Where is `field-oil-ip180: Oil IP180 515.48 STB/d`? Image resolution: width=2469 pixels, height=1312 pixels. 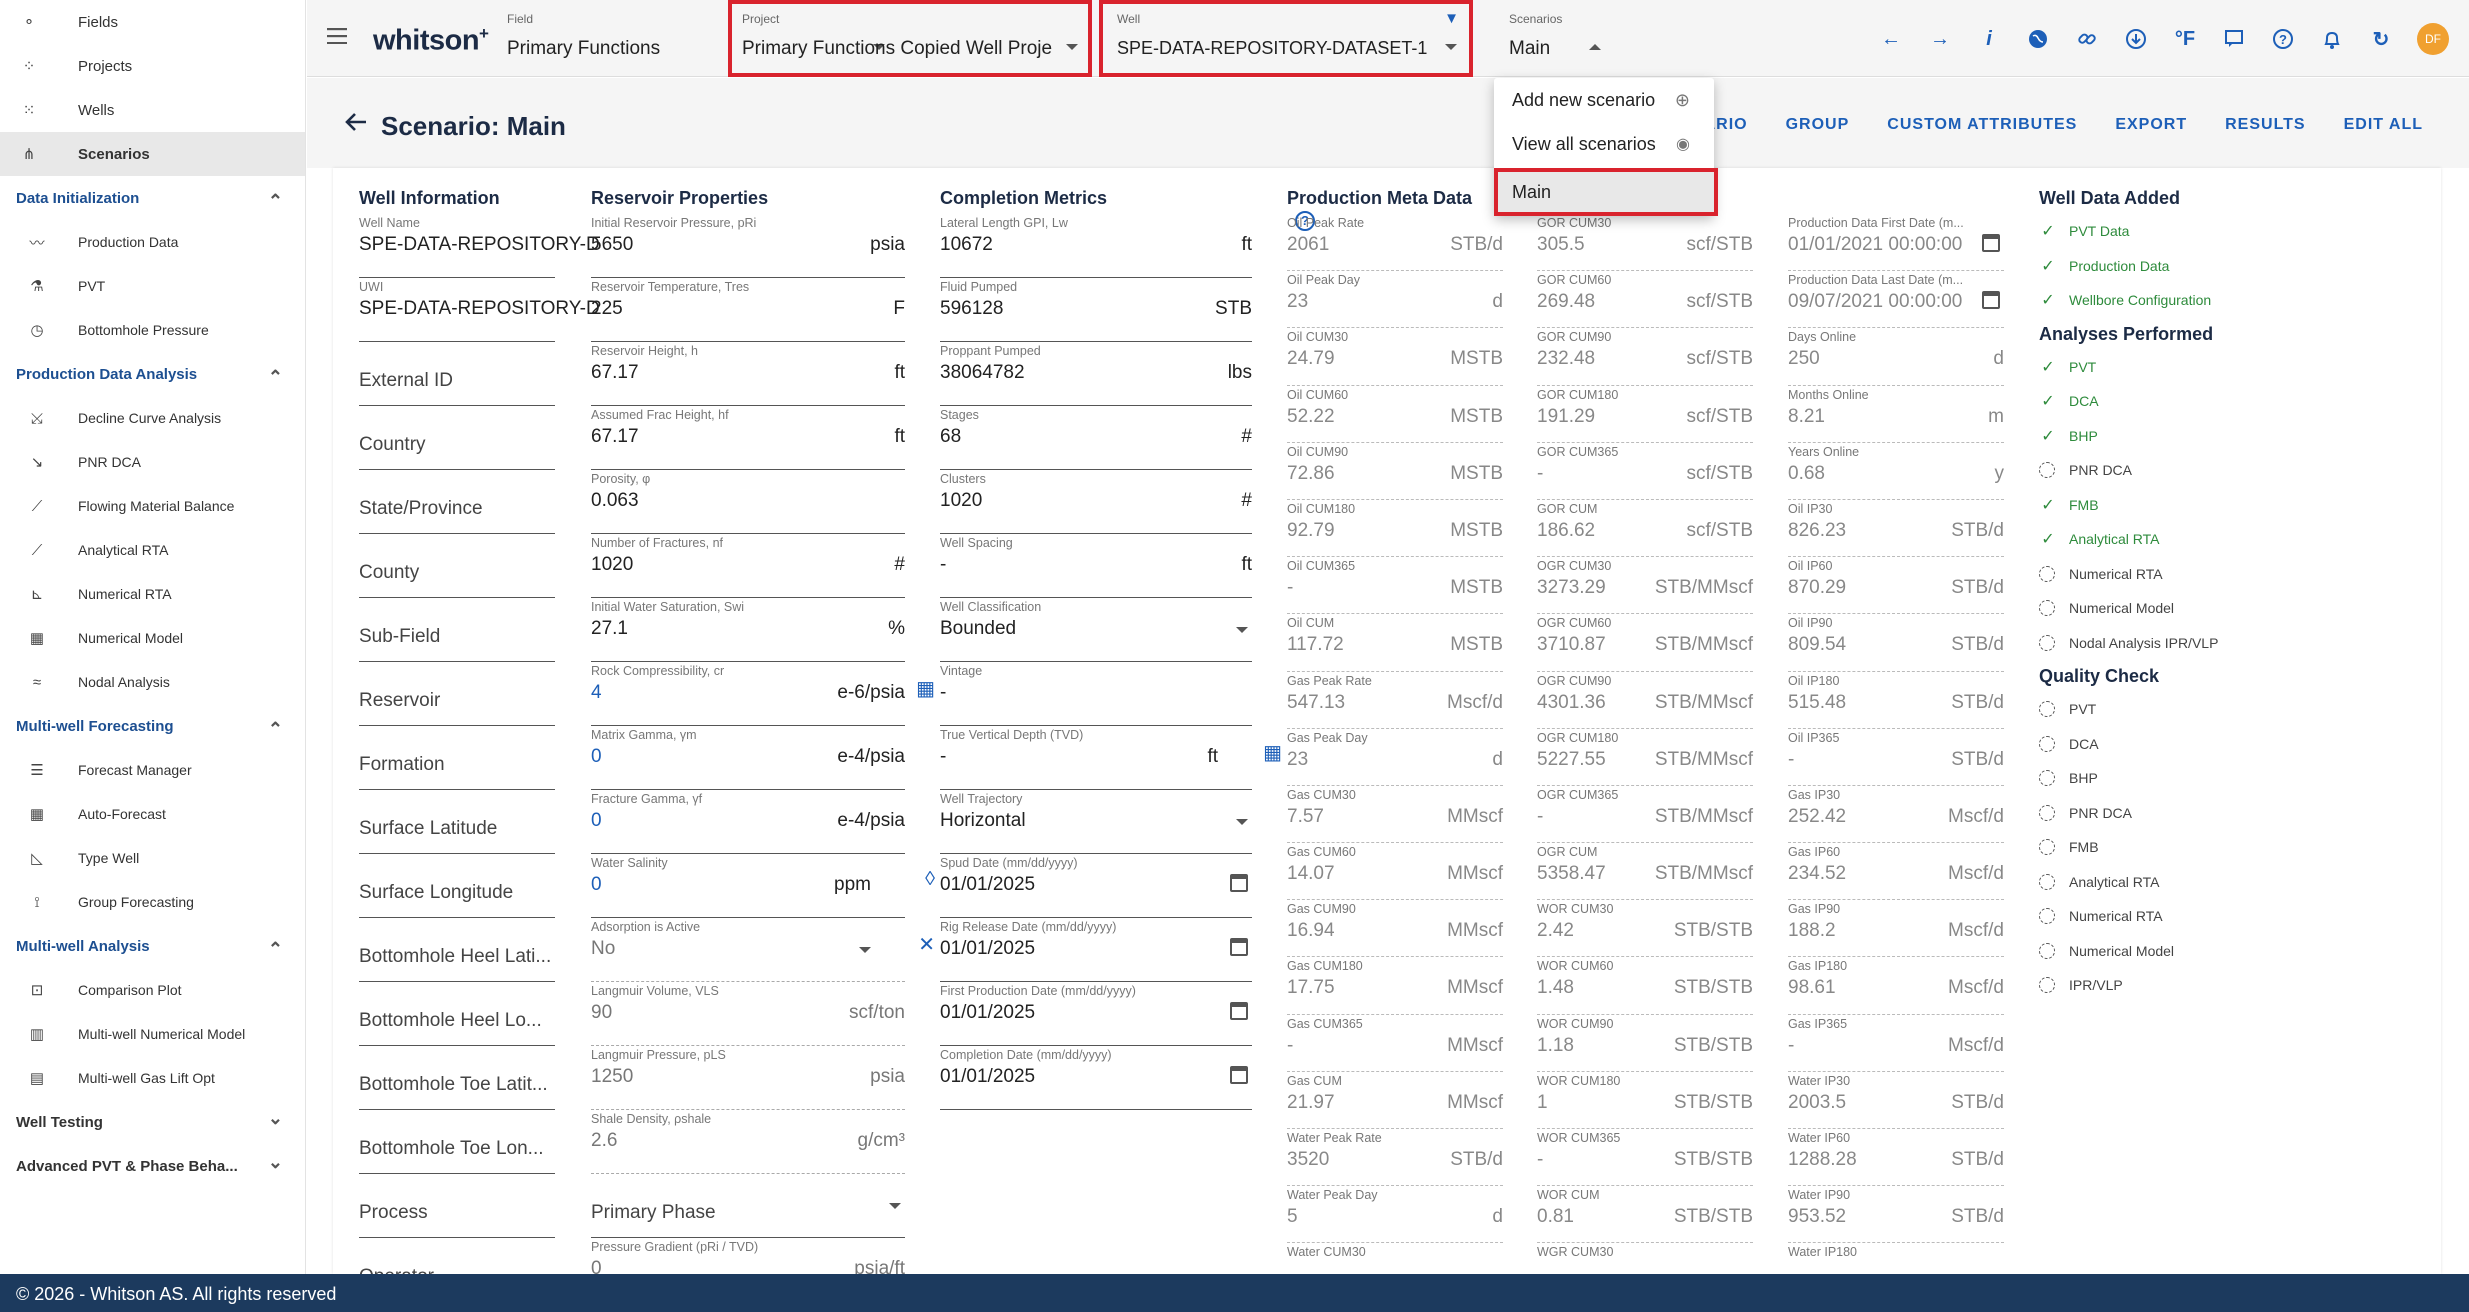
field-oil-ip180: Oil IP180 515.48 STB/d is located at coordinates (1896, 700).